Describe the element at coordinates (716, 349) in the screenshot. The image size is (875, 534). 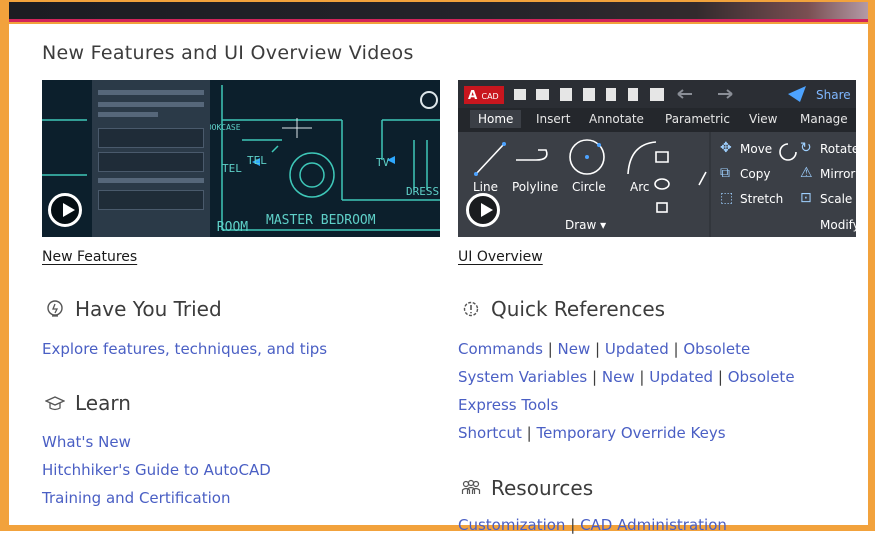
I see `commands-obsolete-link: Obsolete` at that location.